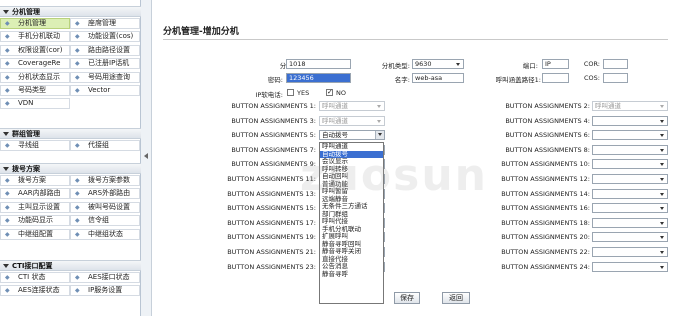 Image resolution: width=675 pixels, height=316 pixels. I want to click on sidebar-menu-item: ◆ AES接口状态, so click(105, 277).